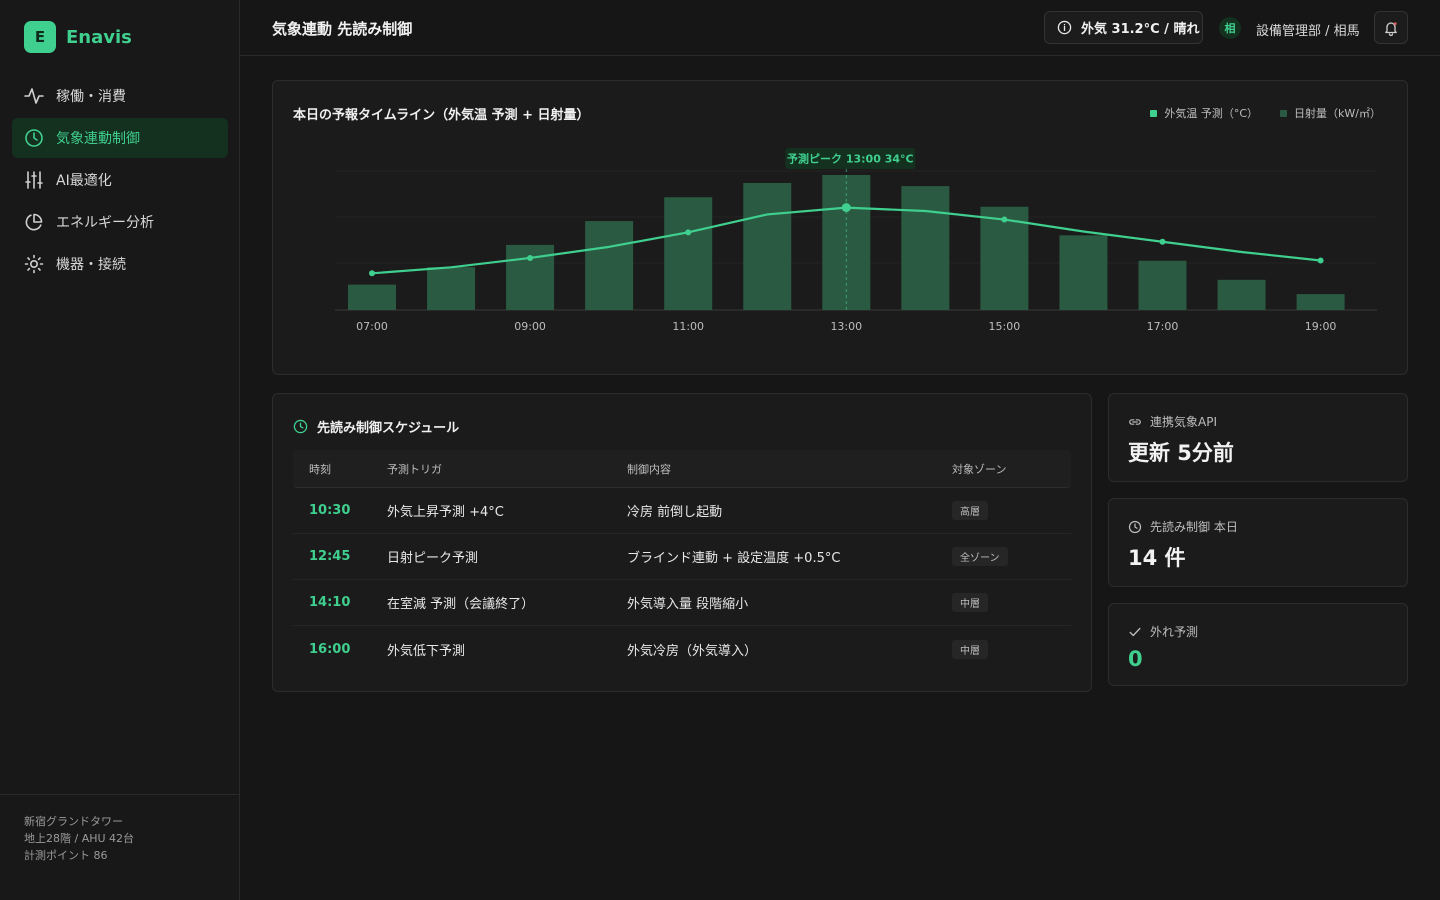 Image resolution: width=1440 pixels, height=900 pixels. I want to click on pie-chart-icon, so click(34, 222).